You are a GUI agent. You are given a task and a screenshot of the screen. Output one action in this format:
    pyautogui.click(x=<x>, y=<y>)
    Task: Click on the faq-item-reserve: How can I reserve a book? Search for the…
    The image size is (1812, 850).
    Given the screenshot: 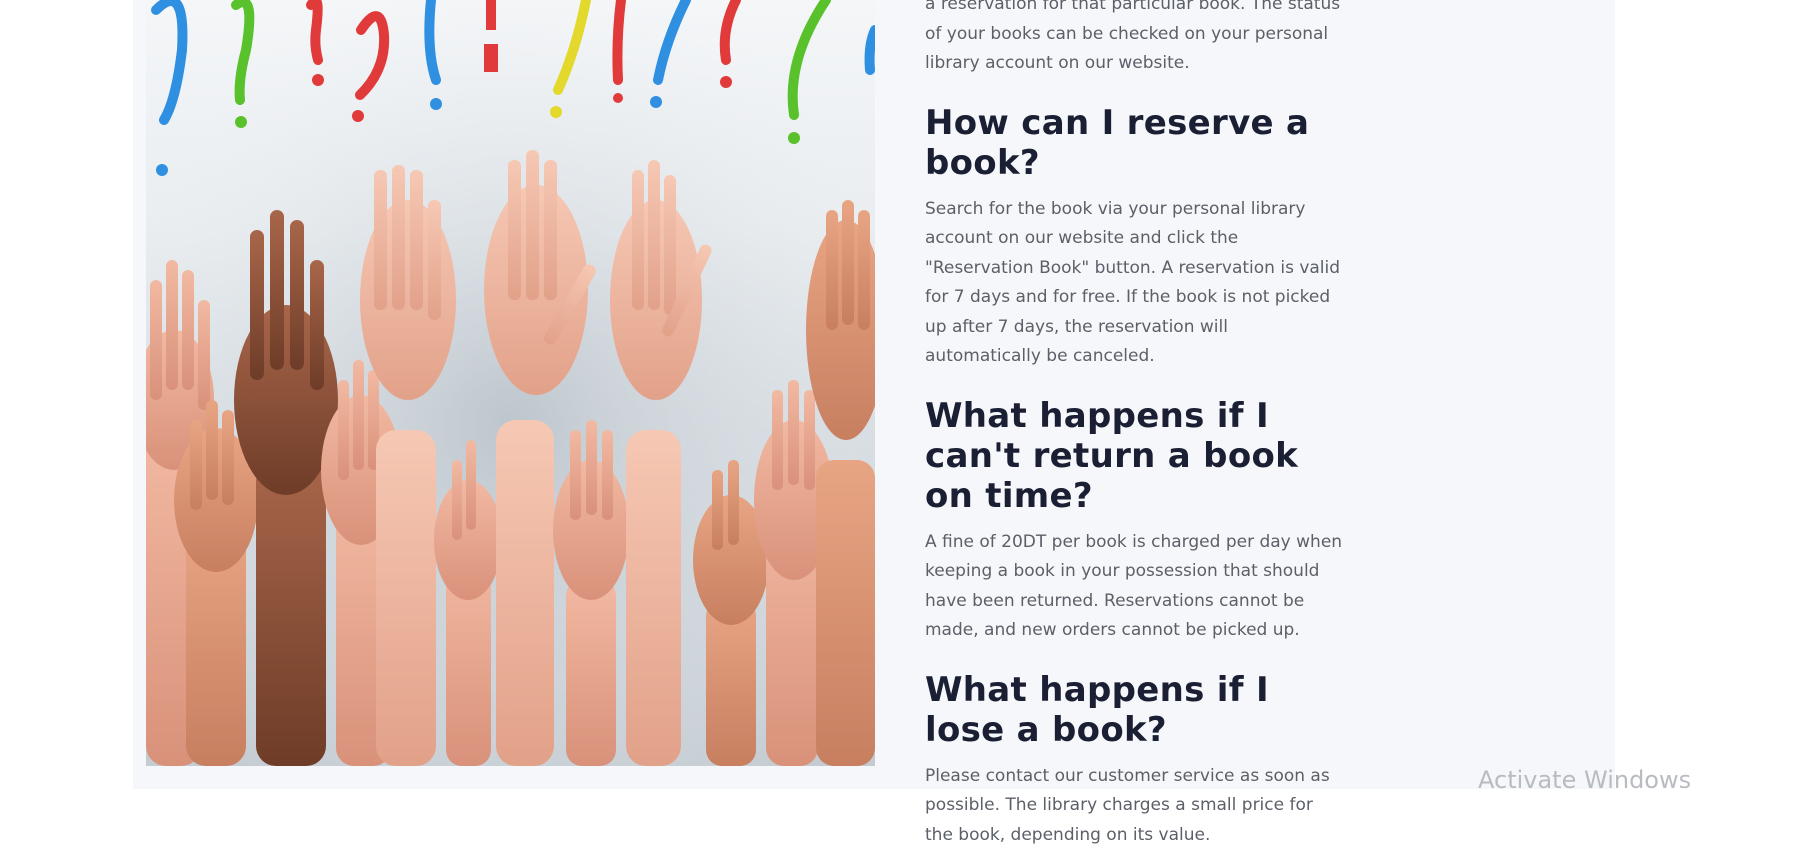 What is the action you would take?
    pyautogui.click(x=1135, y=237)
    